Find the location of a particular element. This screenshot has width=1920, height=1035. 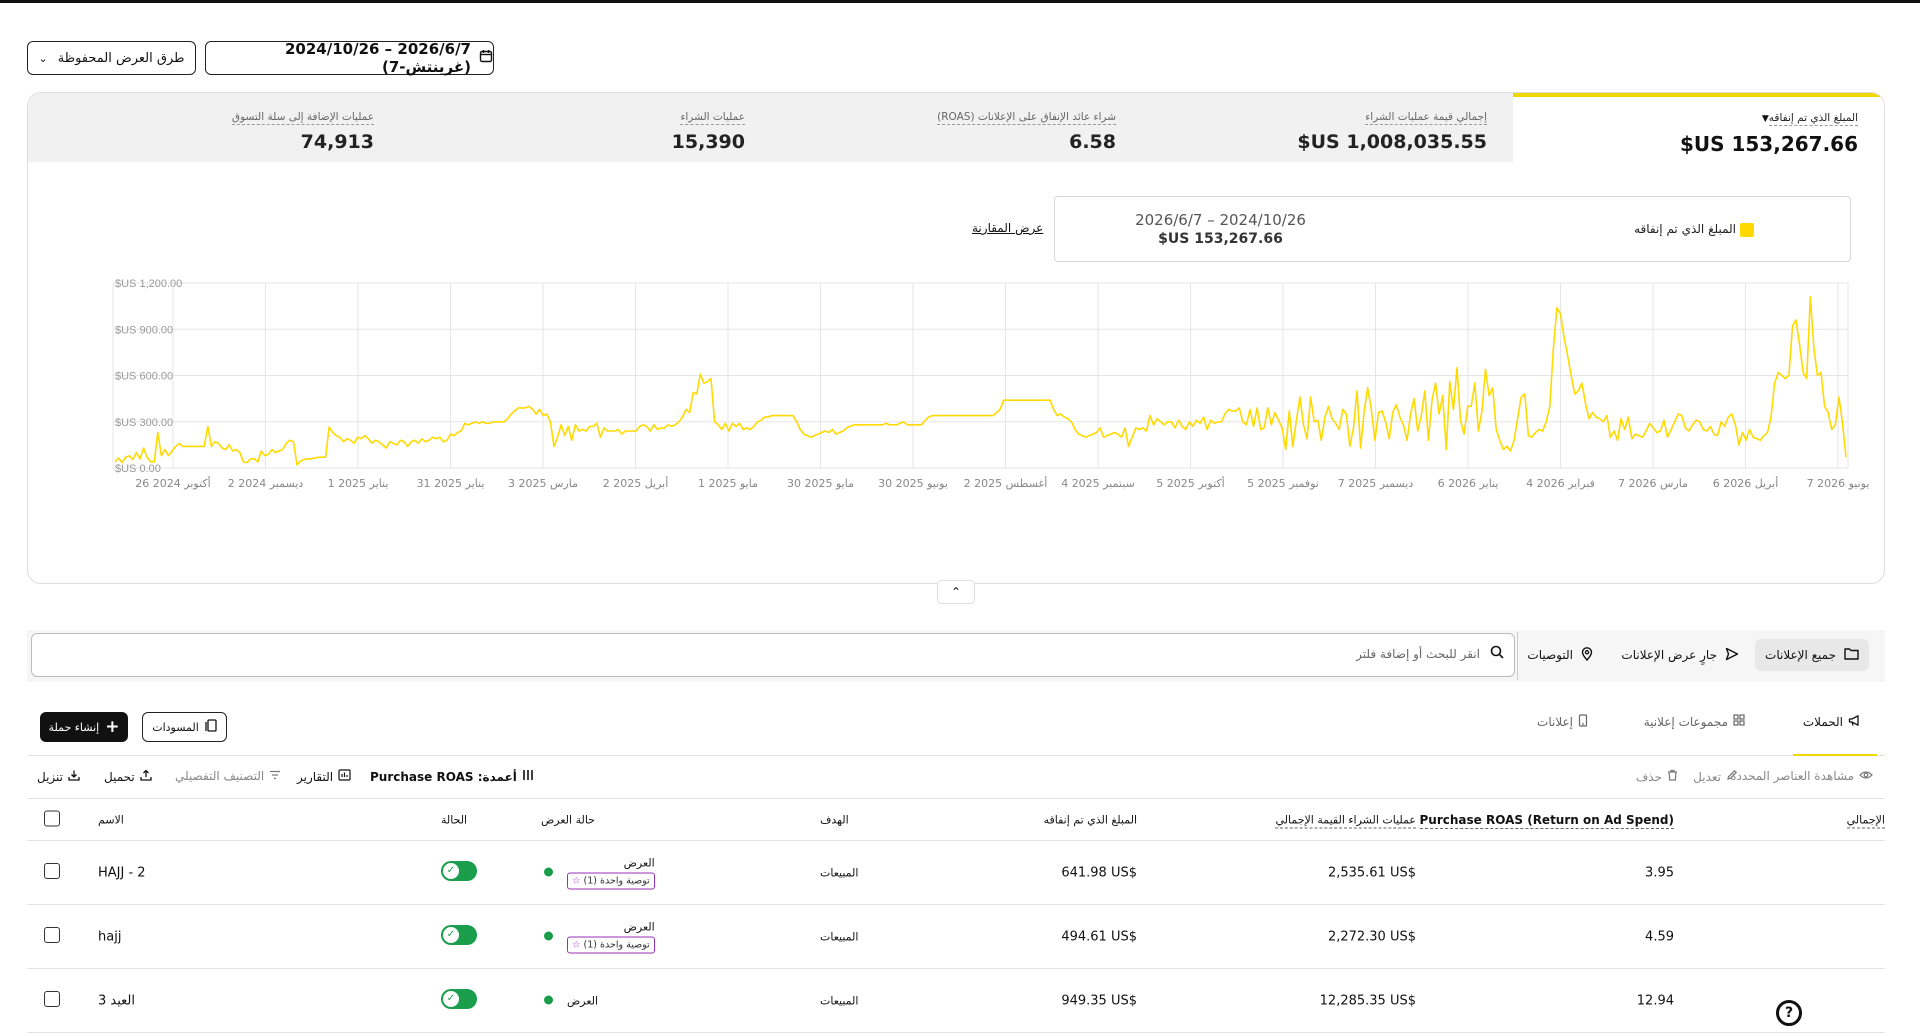

metric-value: 6.58 is located at coordinates (1092, 142).